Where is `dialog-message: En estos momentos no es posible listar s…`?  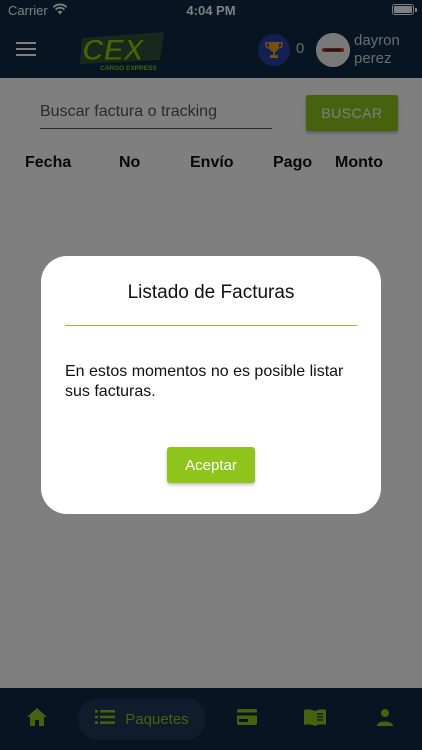
dialog-message: En estos momentos no es posible listar s… is located at coordinates (204, 381).